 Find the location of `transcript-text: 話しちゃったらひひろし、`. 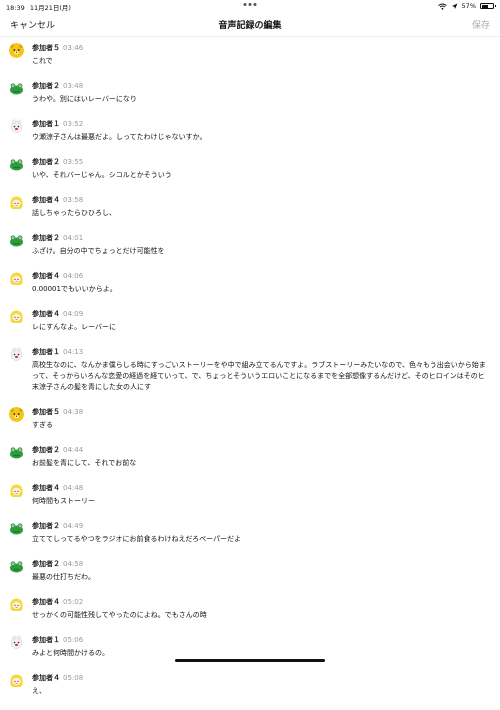

transcript-text: 話しちゃったらひひろし、 is located at coordinates (259, 213).